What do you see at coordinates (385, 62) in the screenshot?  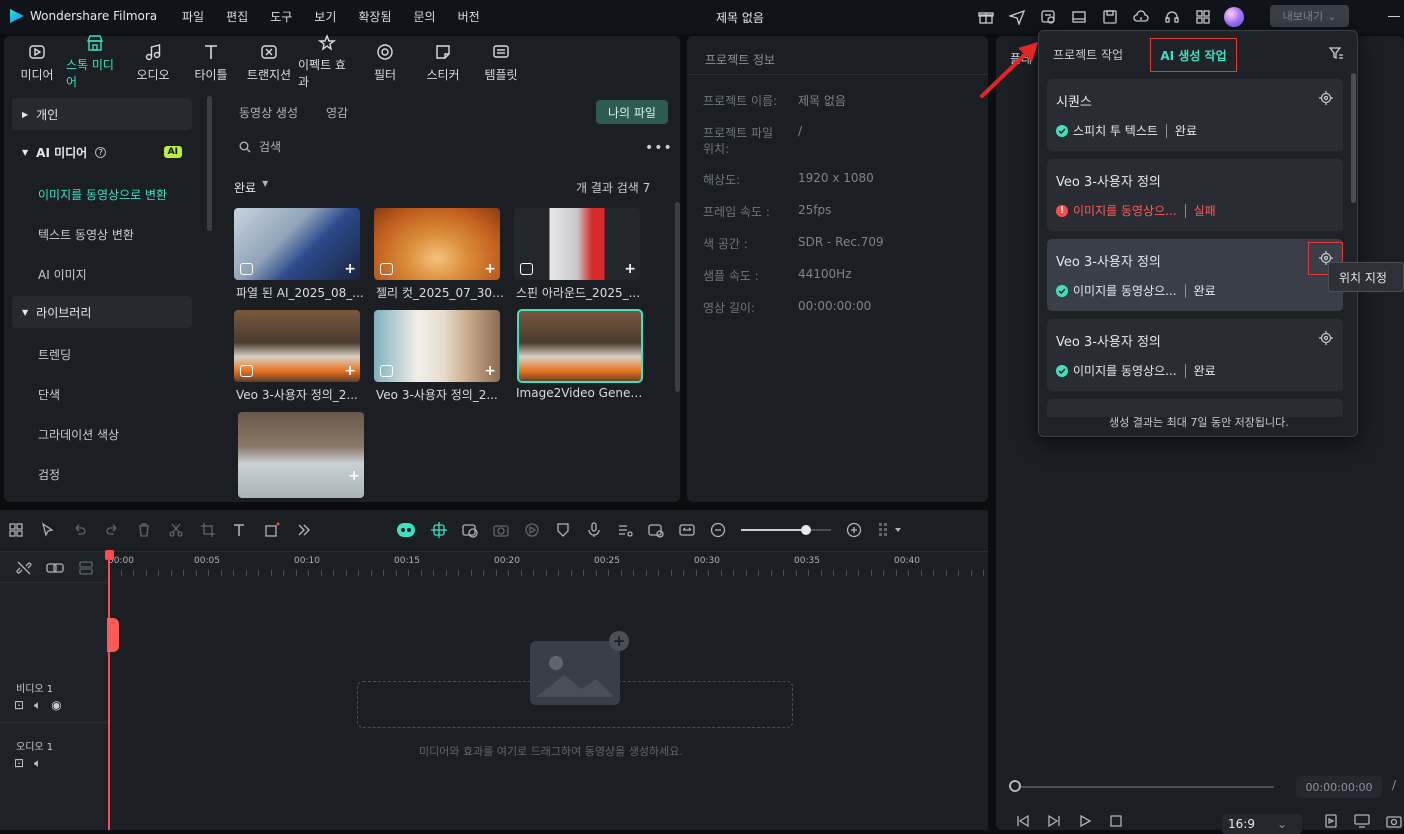 I see `tab-filters: 필터` at bounding box center [385, 62].